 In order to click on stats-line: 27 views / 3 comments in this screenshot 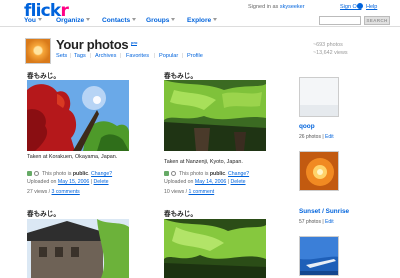, I will do `click(53, 192)`.